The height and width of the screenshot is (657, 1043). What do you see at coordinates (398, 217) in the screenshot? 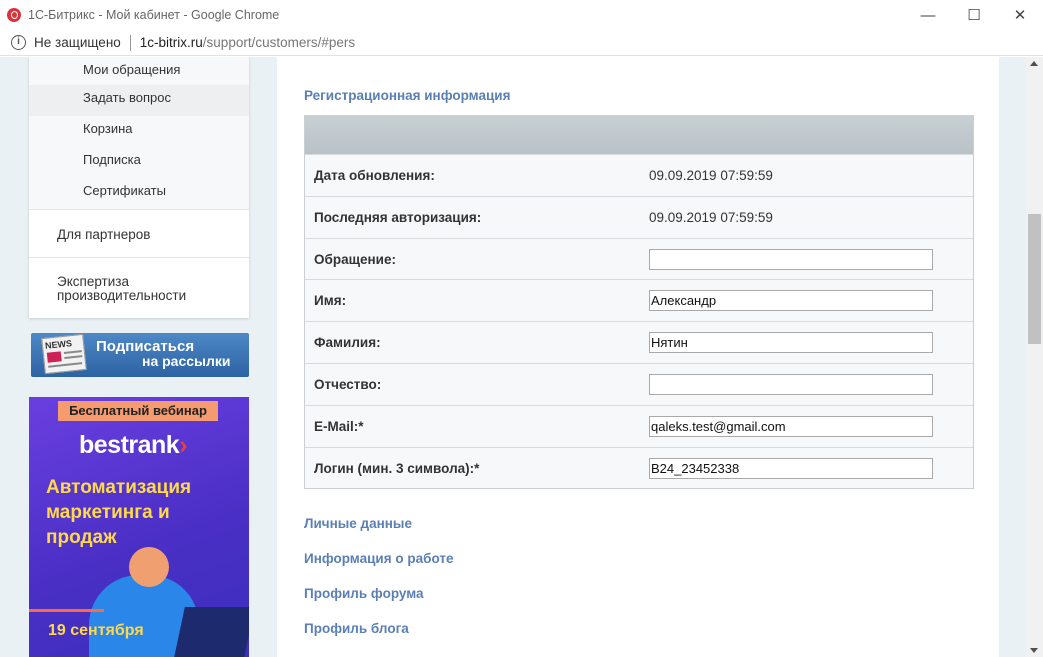
I see `last-login-label: Последняя авторизация:` at bounding box center [398, 217].